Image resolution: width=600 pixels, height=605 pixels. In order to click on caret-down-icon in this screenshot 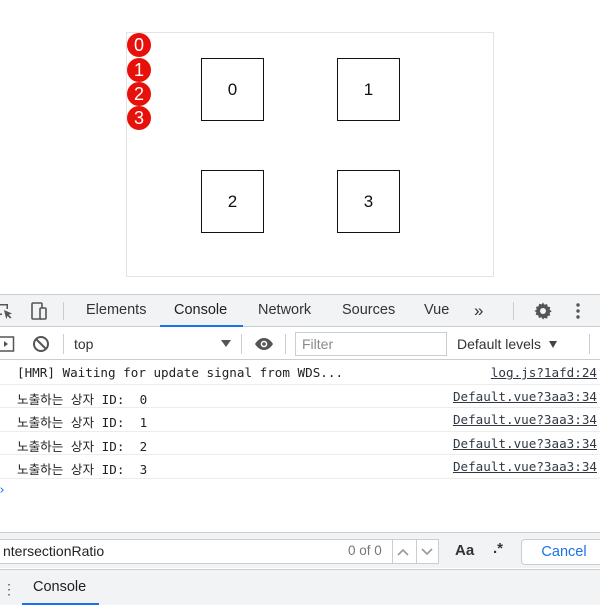, I will do `click(553, 344)`.